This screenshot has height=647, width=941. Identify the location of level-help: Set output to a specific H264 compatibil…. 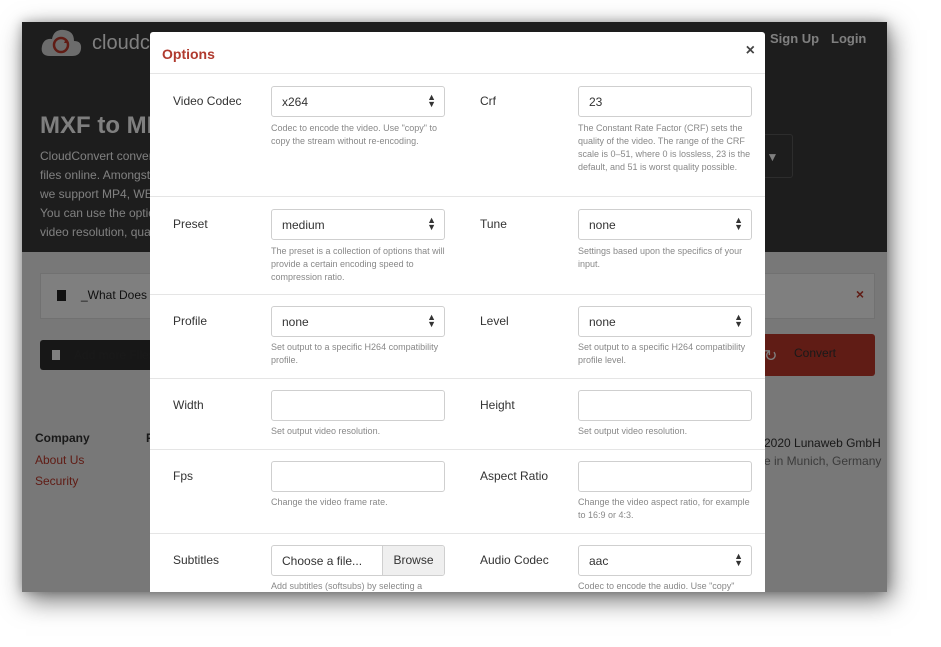
(662, 353).